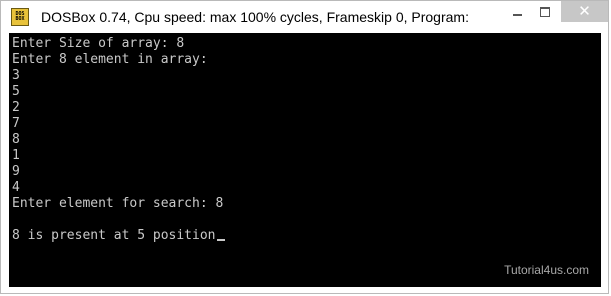 This screenshot has width=611, height=296. Describe the element at coordinates (16, 91) in the screenshot. I see `console-line: 5` at that location.